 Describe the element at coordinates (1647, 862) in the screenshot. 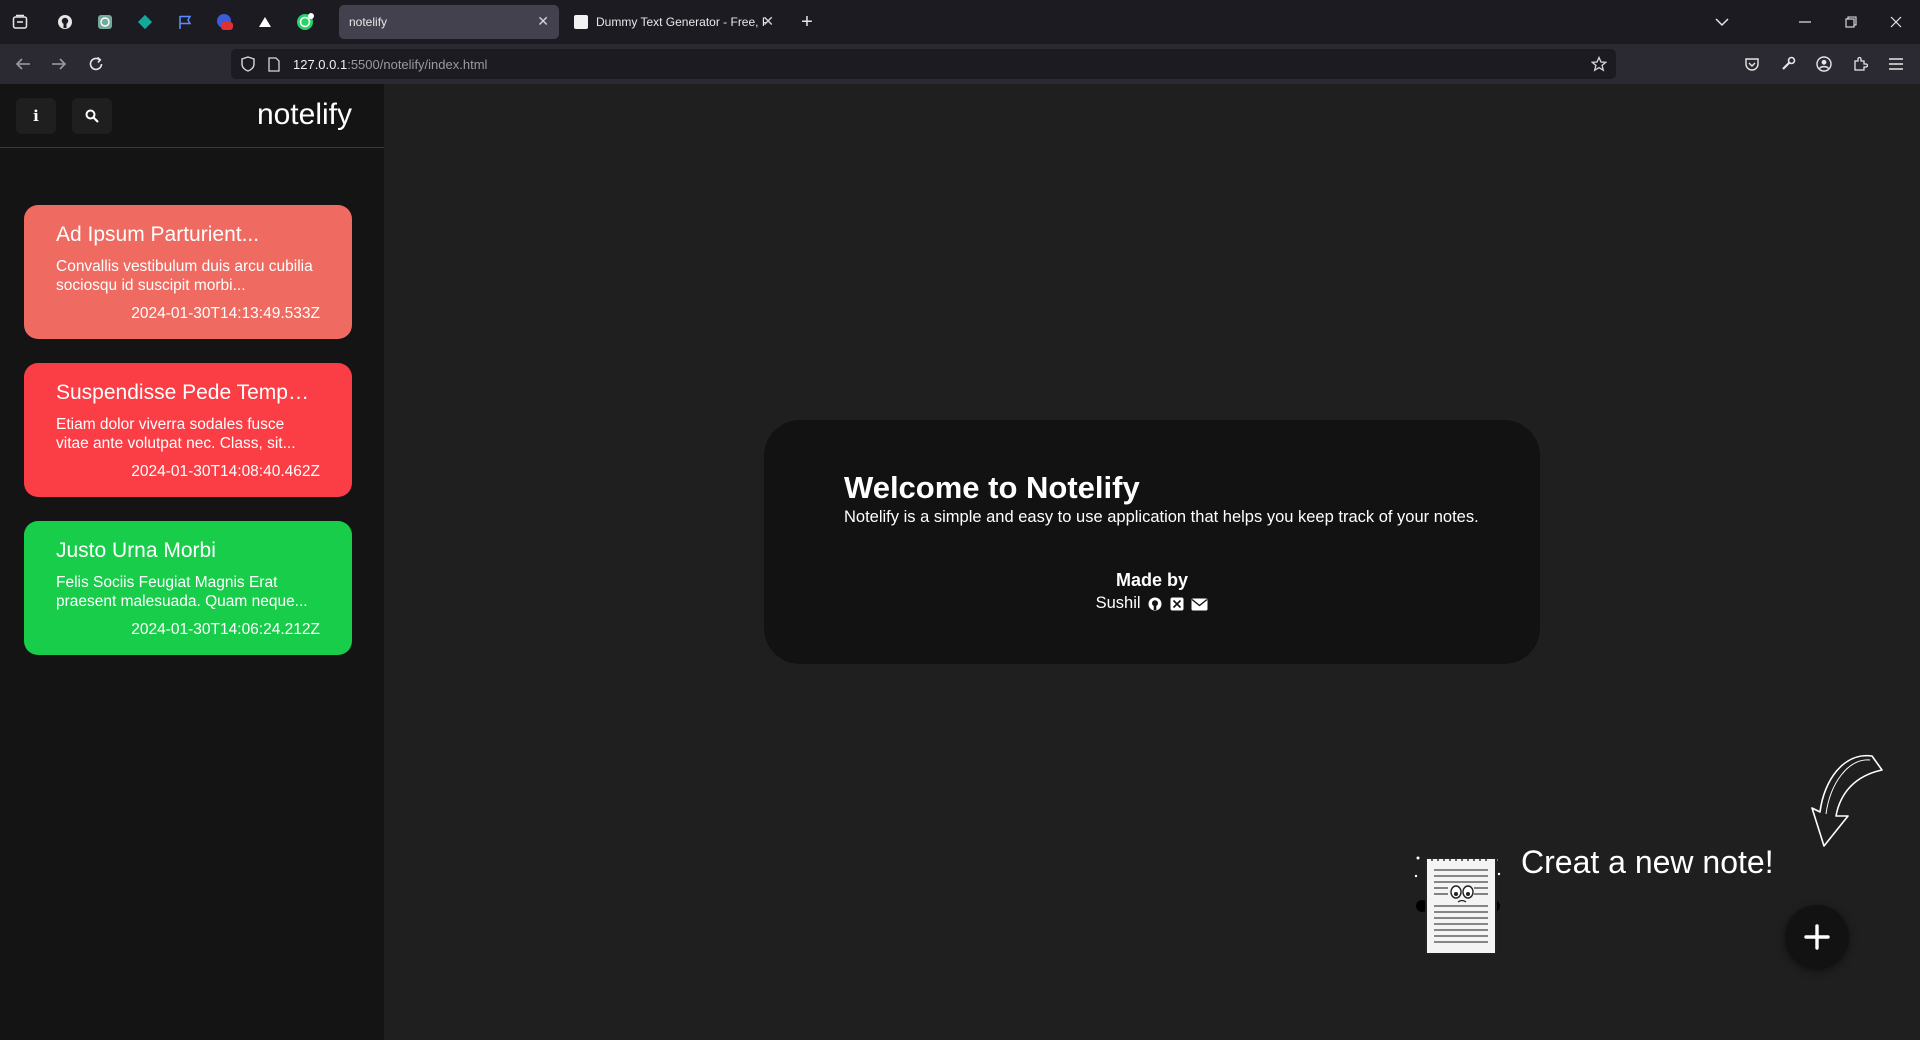

I see `create-note-hint: Creat a new note!` at that location.